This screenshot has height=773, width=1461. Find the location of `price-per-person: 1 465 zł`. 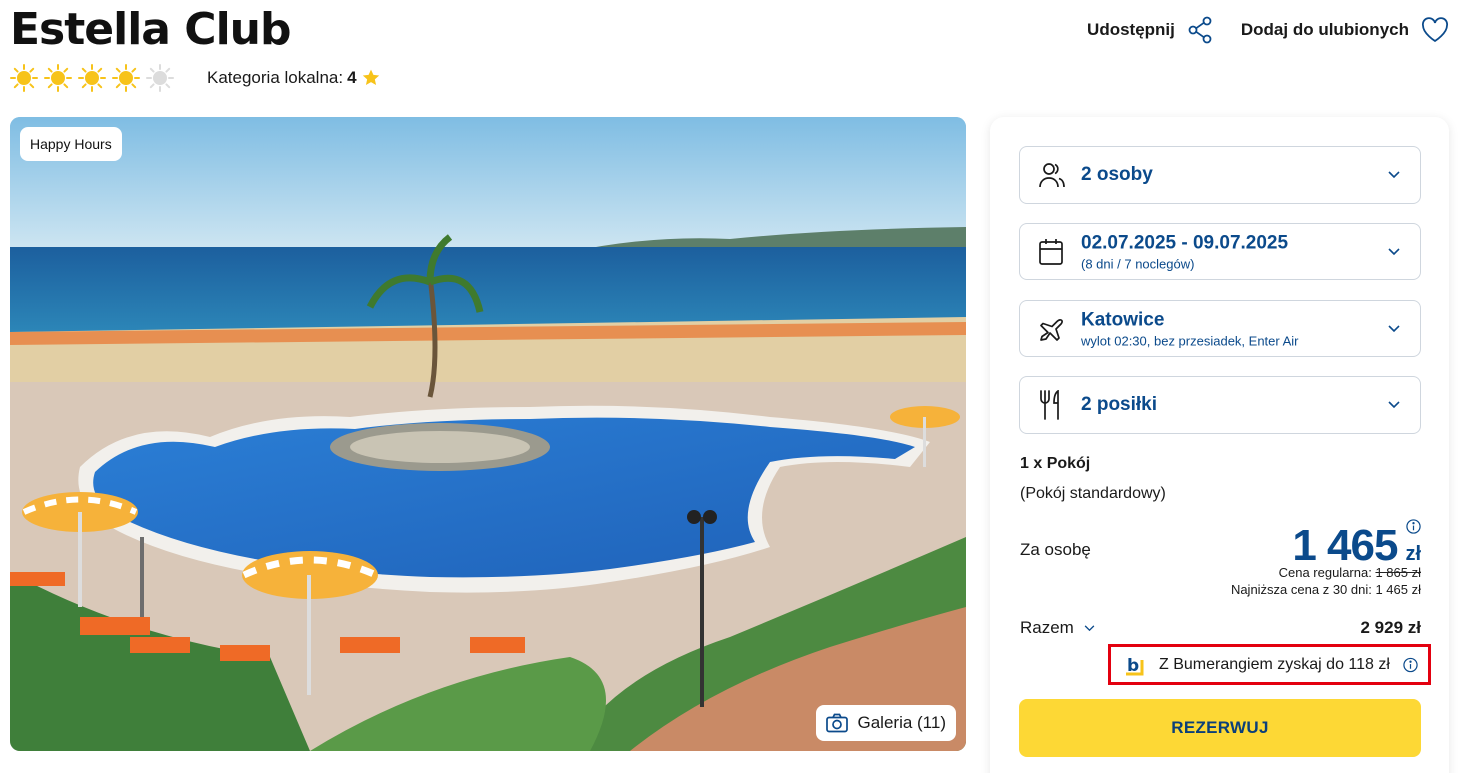

price-per-person: 1 465 zł is located at coordinates (1356, 546).